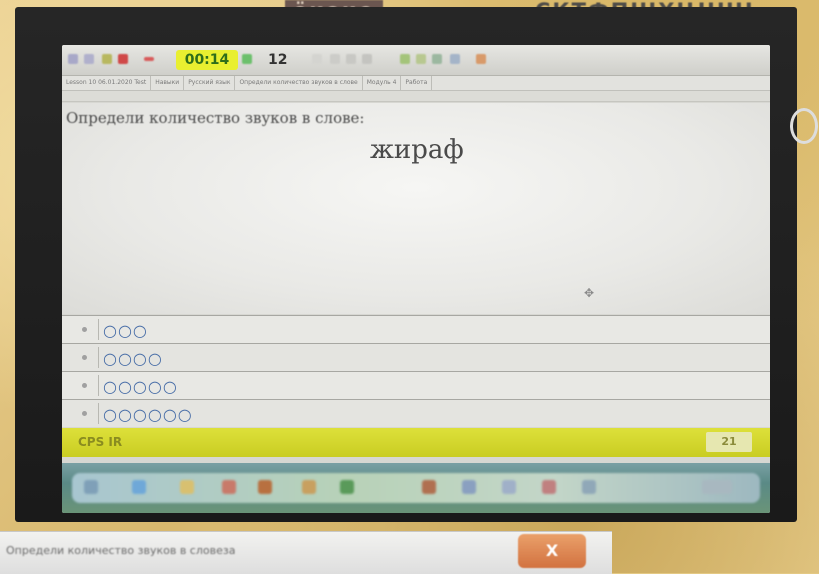  What do you see at coordinates (729, 442) in the screenshot?
I see `score-badge: 21` at bounding box center [729, 442].